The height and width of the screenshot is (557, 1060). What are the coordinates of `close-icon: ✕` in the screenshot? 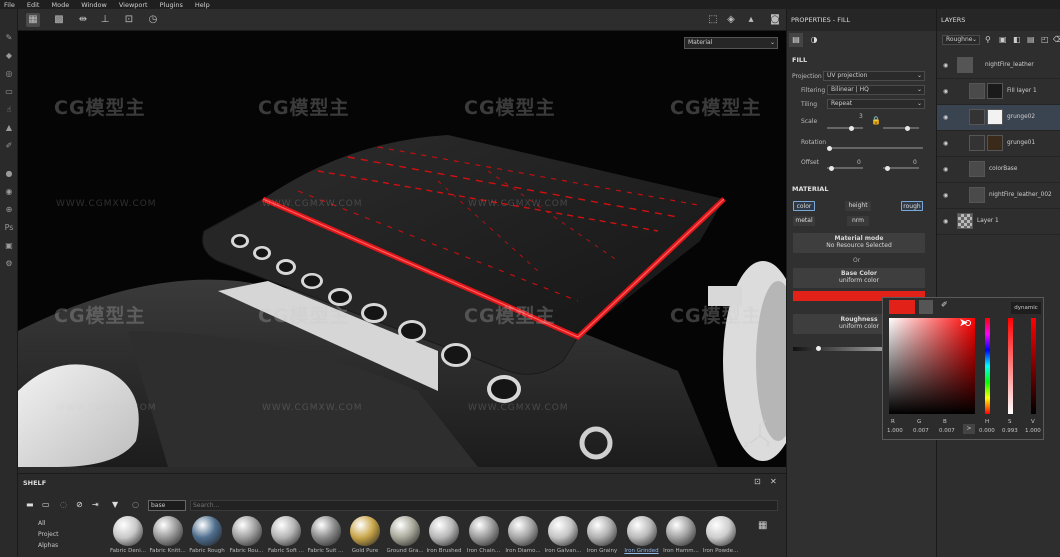 It's located at (773, 481).